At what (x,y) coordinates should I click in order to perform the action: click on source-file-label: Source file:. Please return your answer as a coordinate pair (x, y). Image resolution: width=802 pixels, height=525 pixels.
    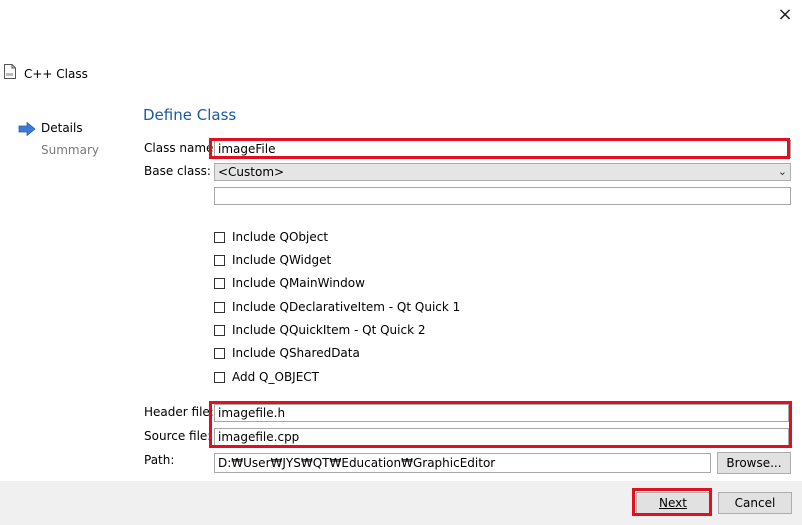
    Looking at the image, I should click on (178, 436).